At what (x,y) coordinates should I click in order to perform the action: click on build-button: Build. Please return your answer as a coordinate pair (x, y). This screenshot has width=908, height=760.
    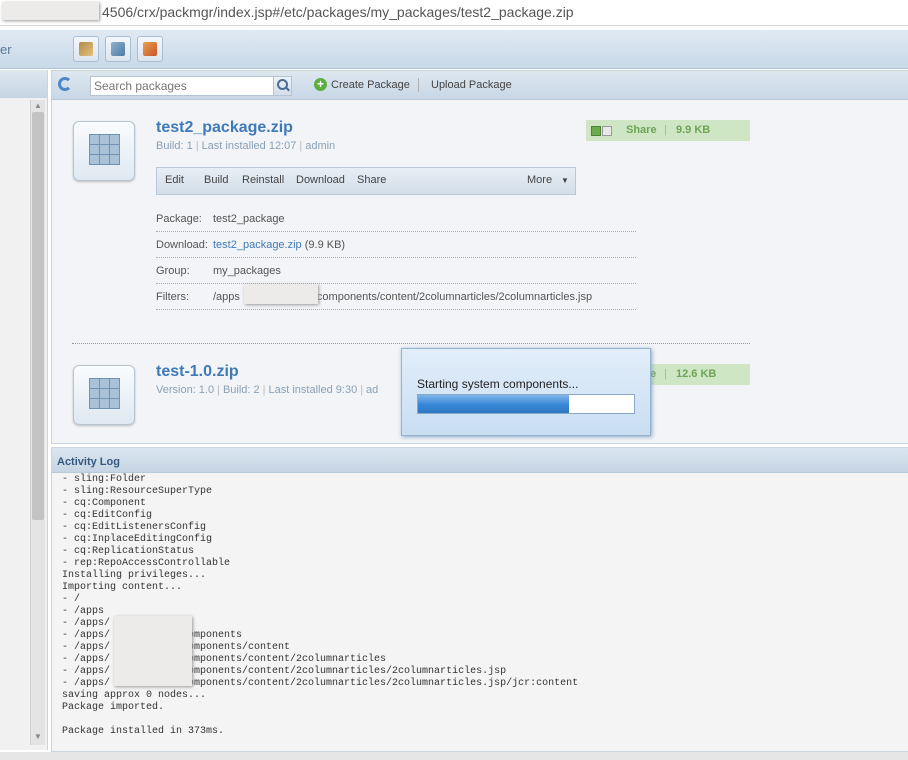
    Looking at the image, I should click on (216, 180).